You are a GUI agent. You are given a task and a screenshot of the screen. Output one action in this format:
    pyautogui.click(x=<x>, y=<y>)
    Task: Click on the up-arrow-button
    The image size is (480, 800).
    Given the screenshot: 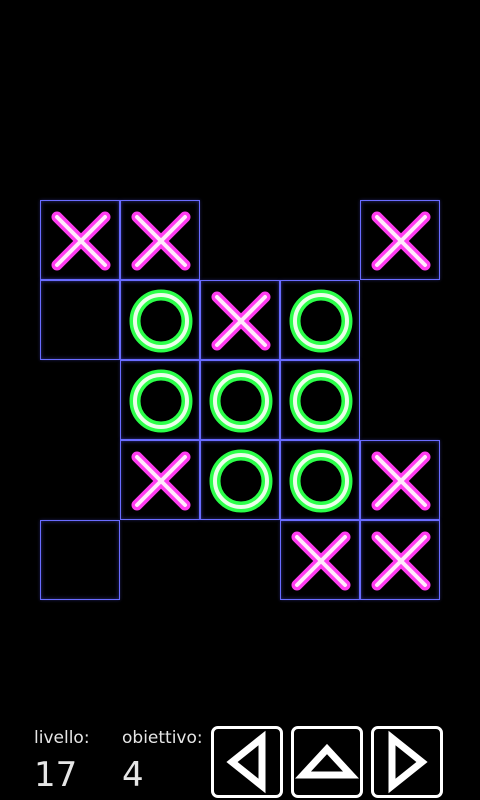 What is the action you would take?
    pyautogui.click(x=327, y=762)
    